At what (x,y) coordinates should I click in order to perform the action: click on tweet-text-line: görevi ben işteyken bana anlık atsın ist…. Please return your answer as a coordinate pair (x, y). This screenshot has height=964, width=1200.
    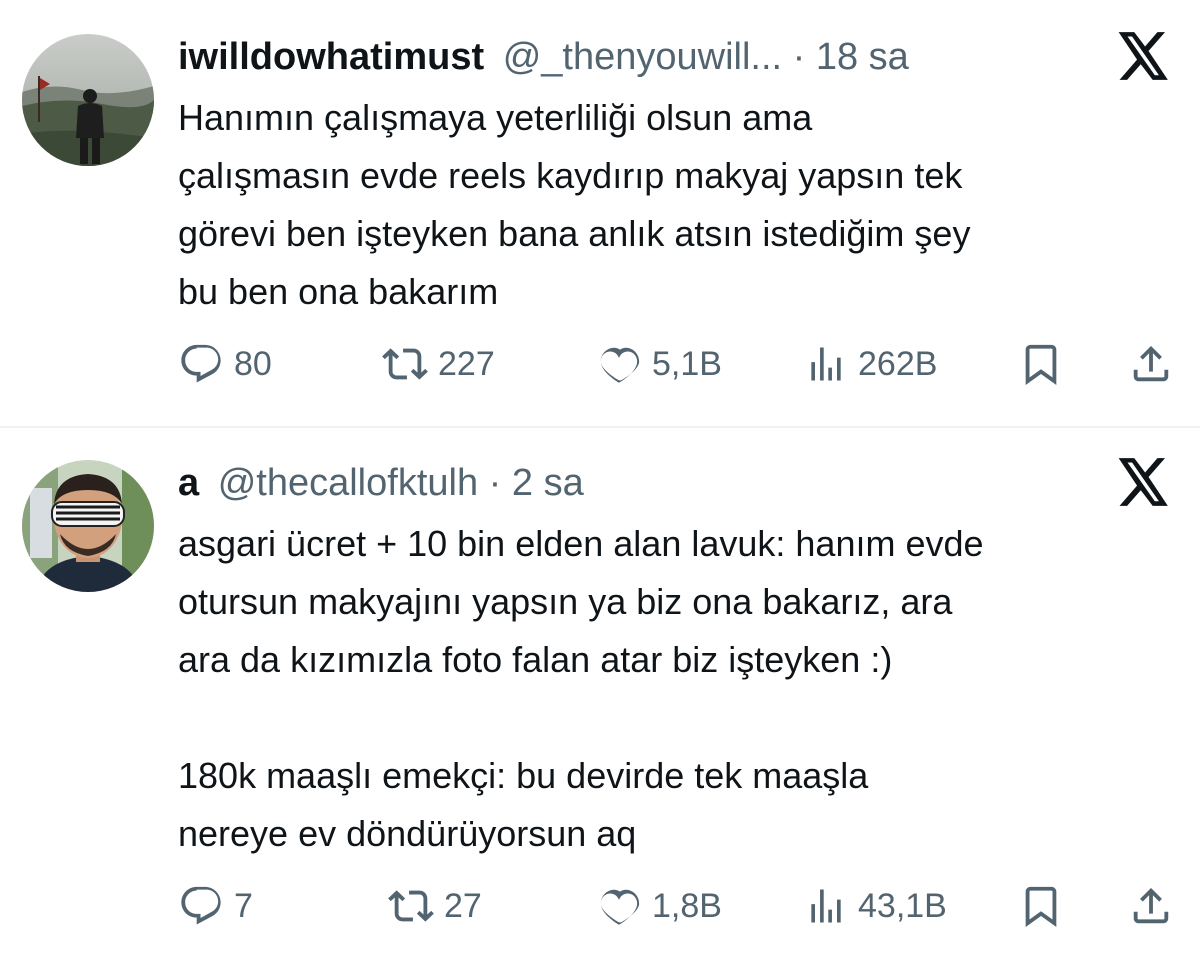
    Looking at the image, I should click on (574, 233).